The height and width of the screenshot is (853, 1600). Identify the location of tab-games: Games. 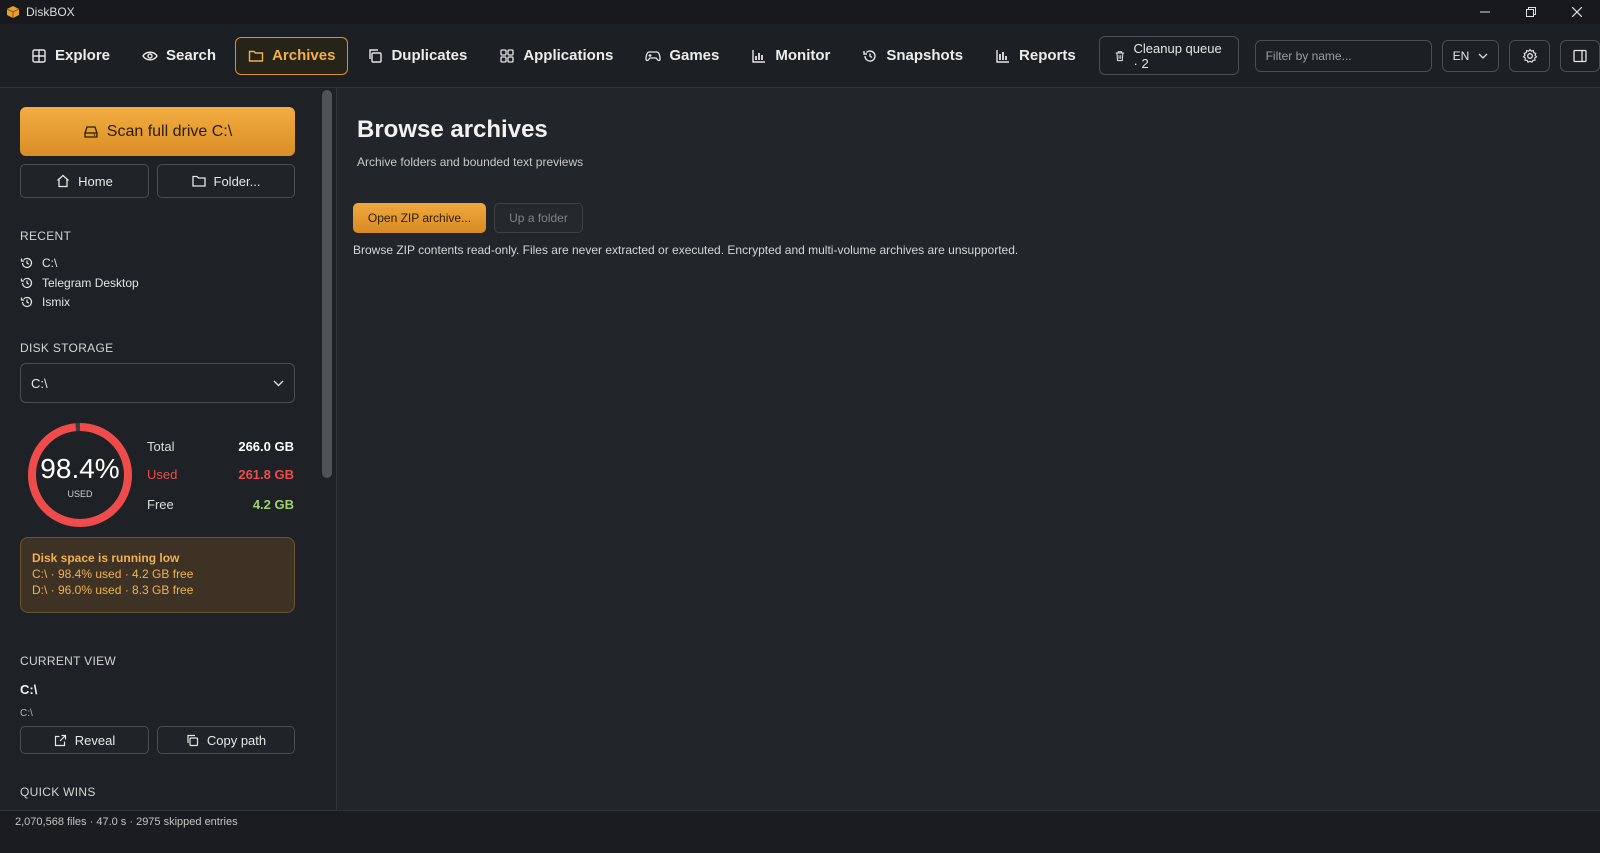
(682, 56).